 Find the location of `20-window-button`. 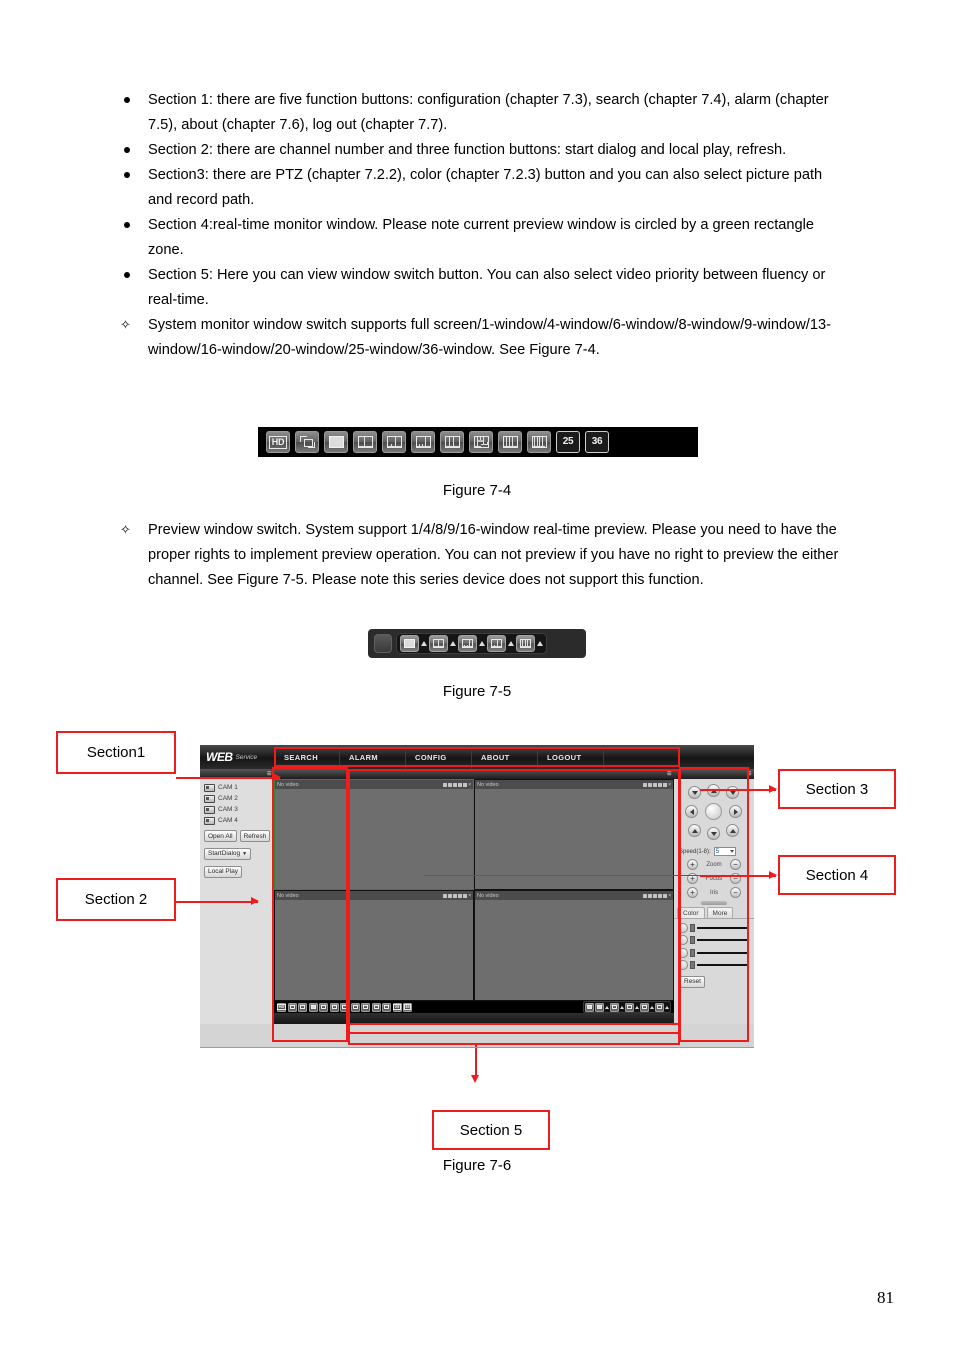

20-window-button is located at coordinates (539, 442).